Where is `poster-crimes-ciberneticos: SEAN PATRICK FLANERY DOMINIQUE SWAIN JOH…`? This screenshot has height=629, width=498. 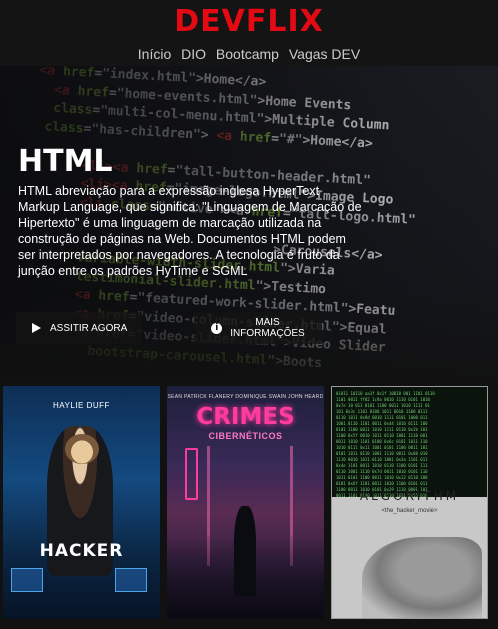 poster-crimes-ciberneticos: SEAN PATRICK FLANERY DOMINIQUE SWAIN JOH… is located at coordinates (245, 502).